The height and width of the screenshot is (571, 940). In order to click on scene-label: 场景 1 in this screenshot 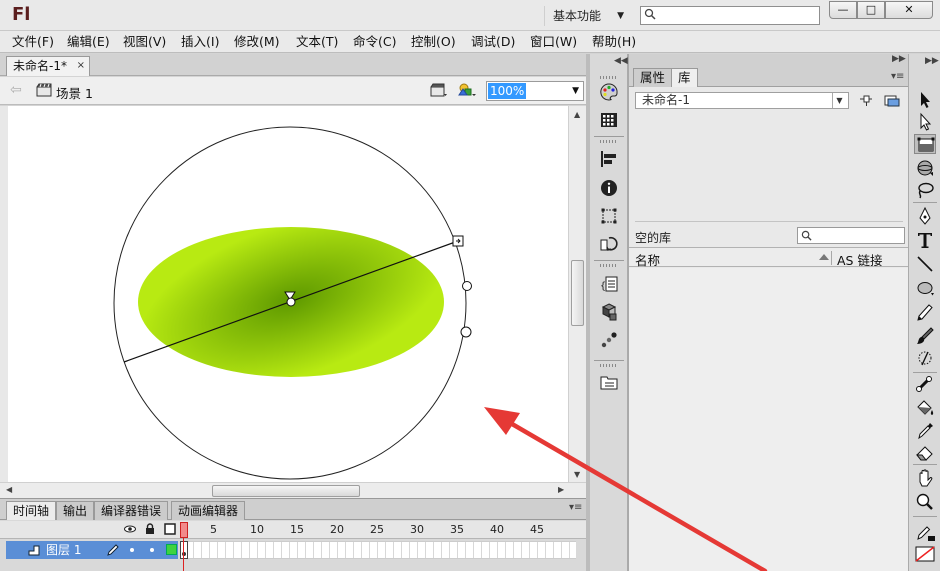, I will do `click(74, 92)`.